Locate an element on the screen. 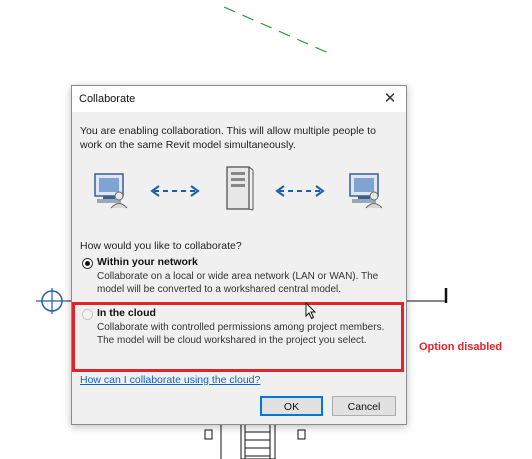 Image resolution: width=532 pixels, height=459 pixels. dashed-line is located at coordinates (278, 31).